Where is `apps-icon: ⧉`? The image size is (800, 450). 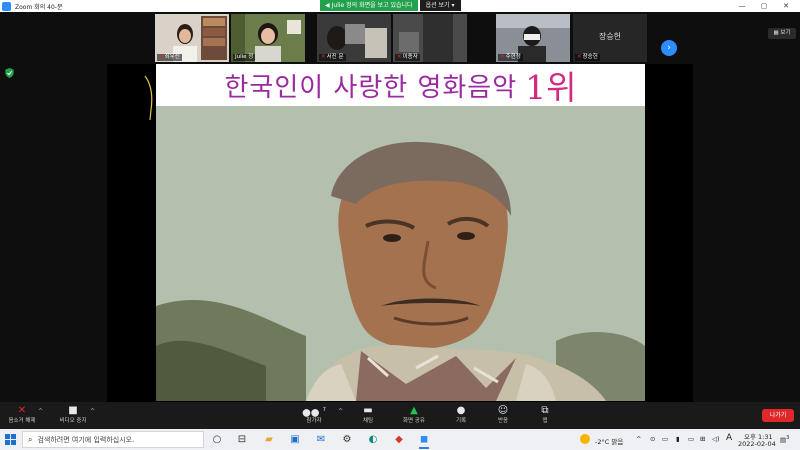
apps-icon: ⧉ is located at coordinates (545, 410).